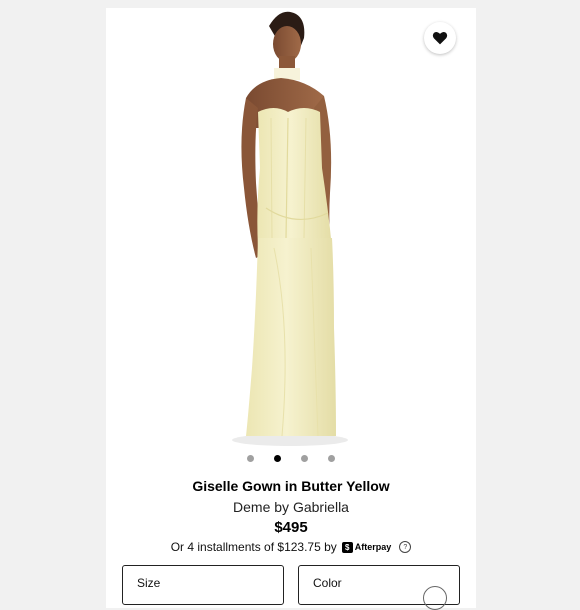 This screenshot has height=610, width=580. I want to click on heart-icon, so click(440, 38).